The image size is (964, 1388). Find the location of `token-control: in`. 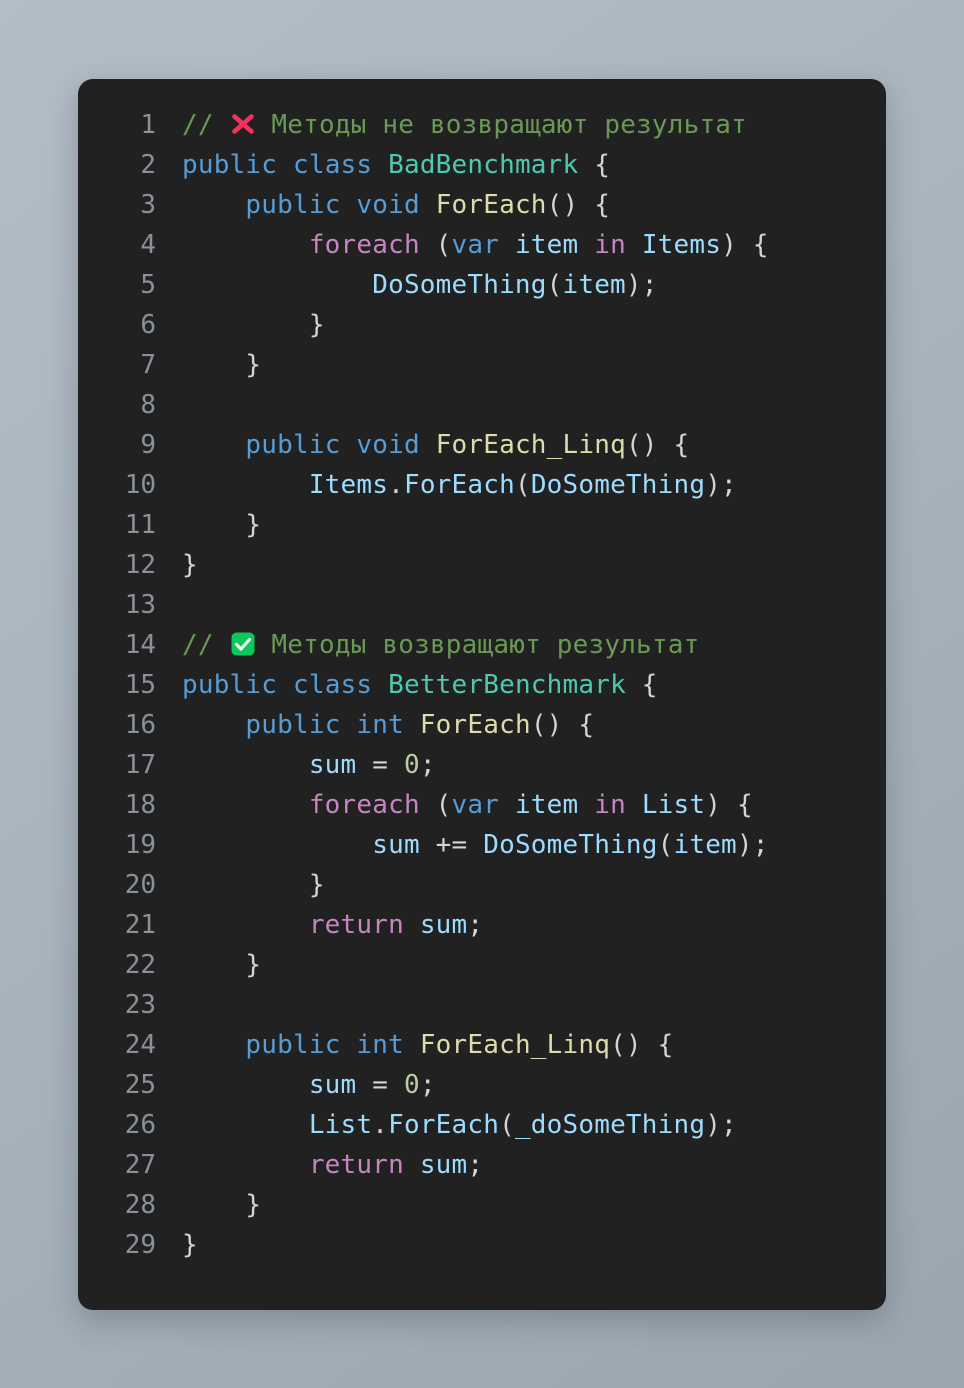

token-control: in is located at coordinates (610, 805).